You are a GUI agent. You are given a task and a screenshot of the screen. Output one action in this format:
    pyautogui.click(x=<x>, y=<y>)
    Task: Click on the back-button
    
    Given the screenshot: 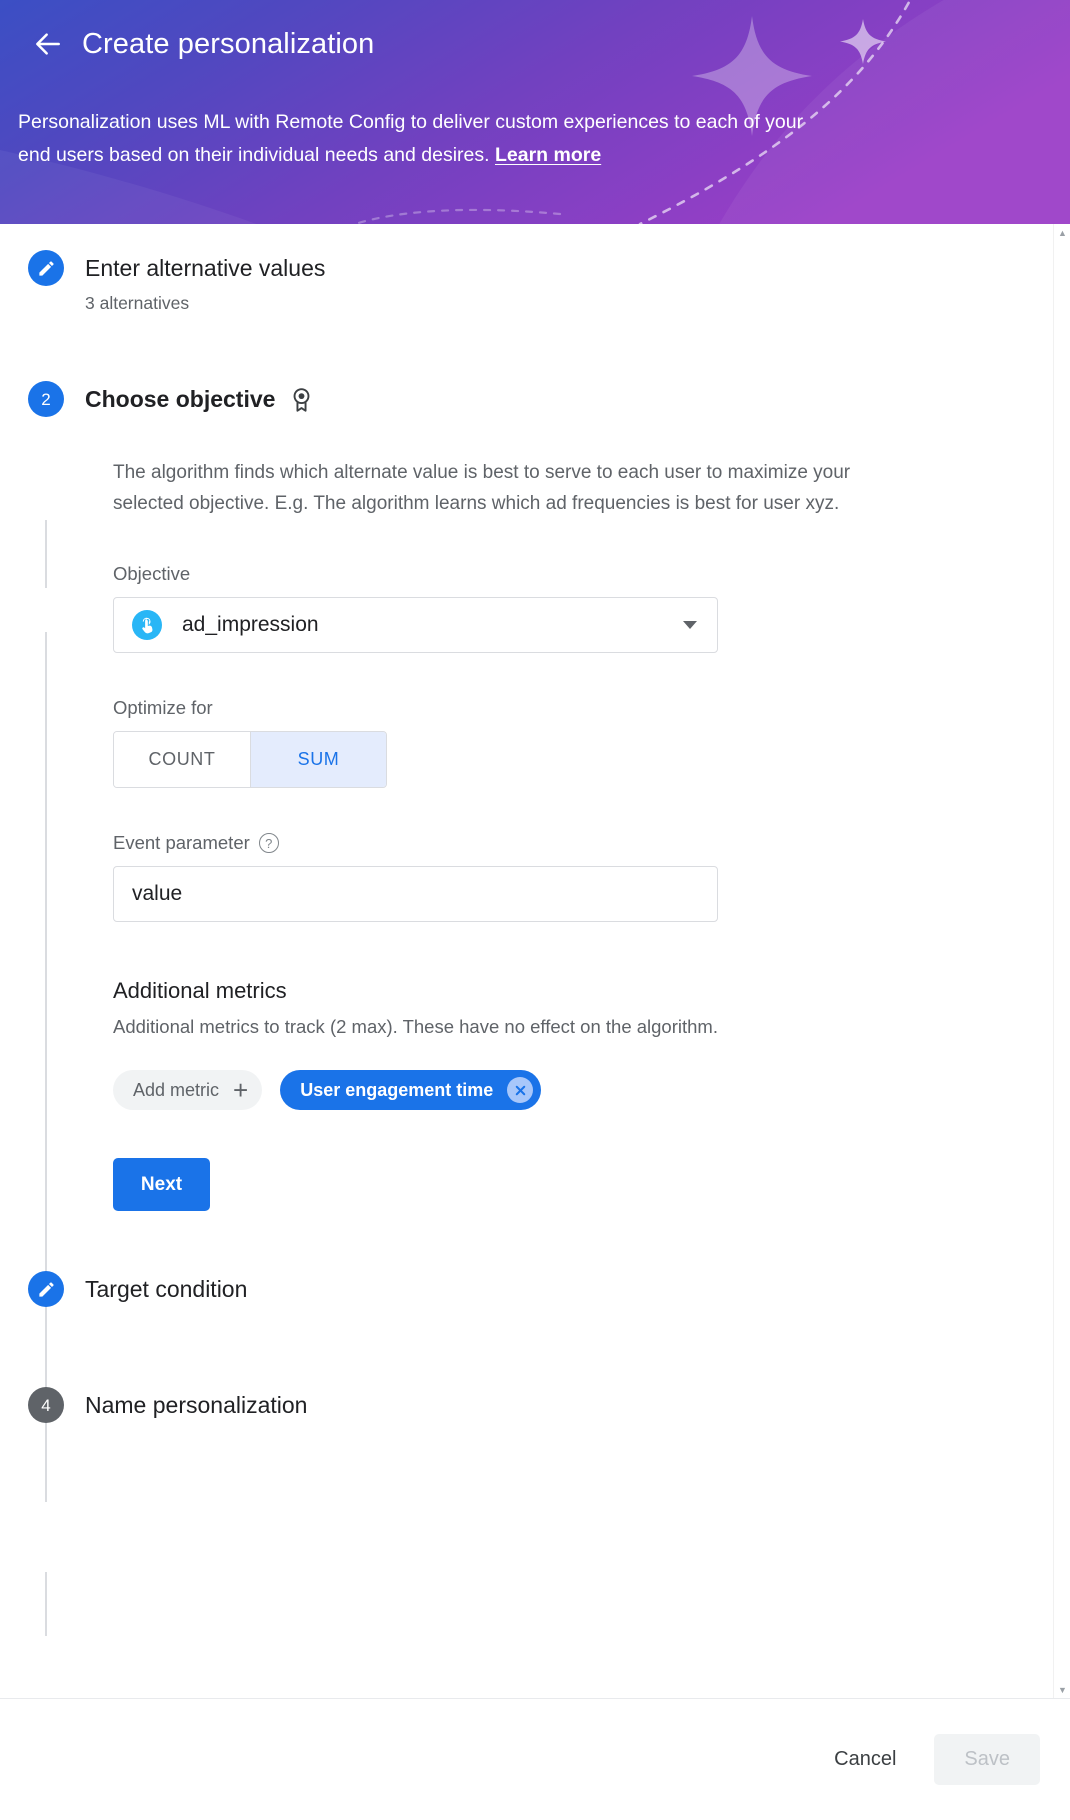 What is the action you would take?
    pyautogui.click(x=48, y=44)
    